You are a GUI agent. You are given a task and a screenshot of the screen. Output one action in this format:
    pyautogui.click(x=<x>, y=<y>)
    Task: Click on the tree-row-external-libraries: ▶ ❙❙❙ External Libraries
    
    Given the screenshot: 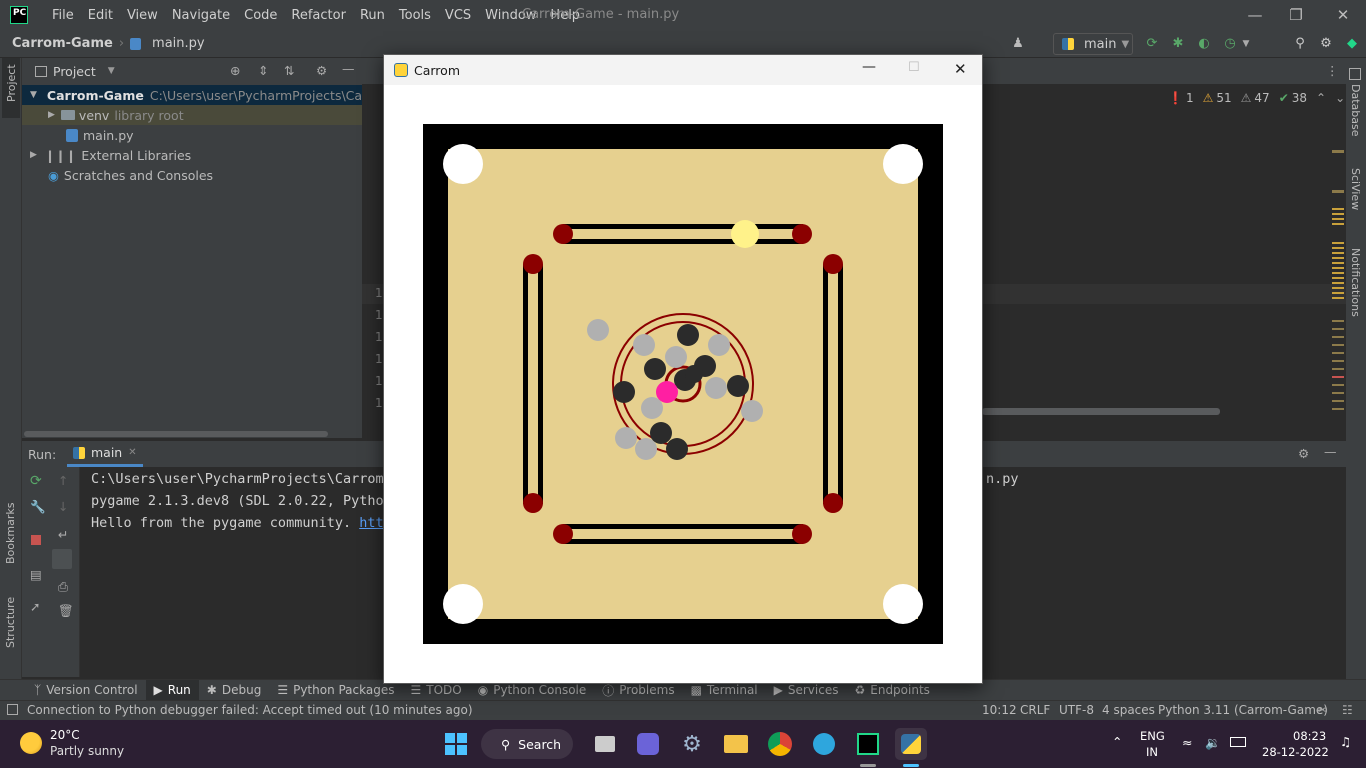 What is the action you would take?
    pyautogui.click(x=192, y=155)
    